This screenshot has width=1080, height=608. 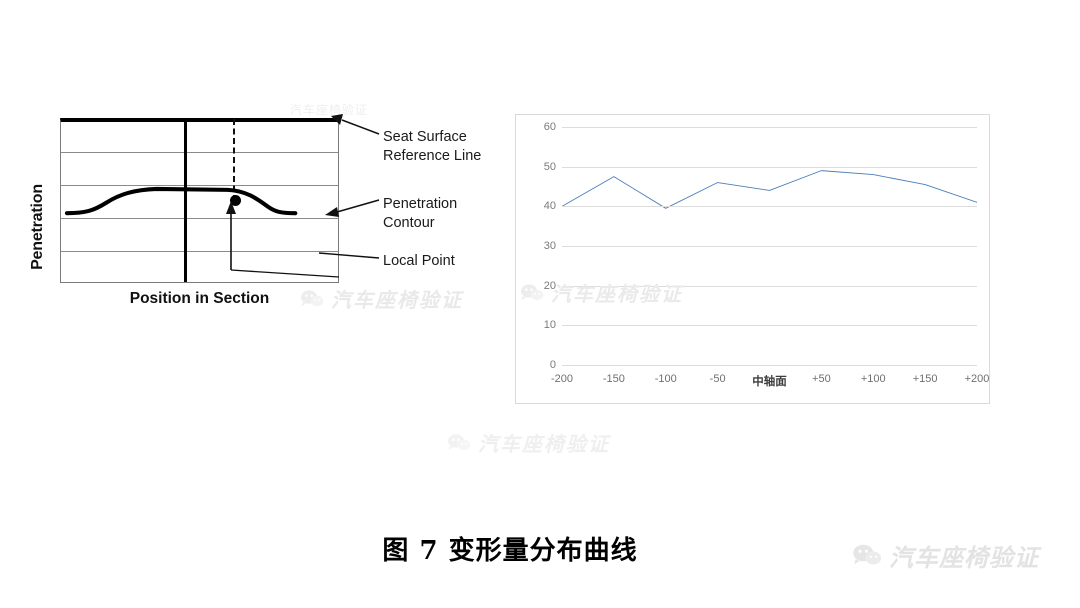 I want to click on chart-x-tick-label: +100, so click(x=873, y=379).